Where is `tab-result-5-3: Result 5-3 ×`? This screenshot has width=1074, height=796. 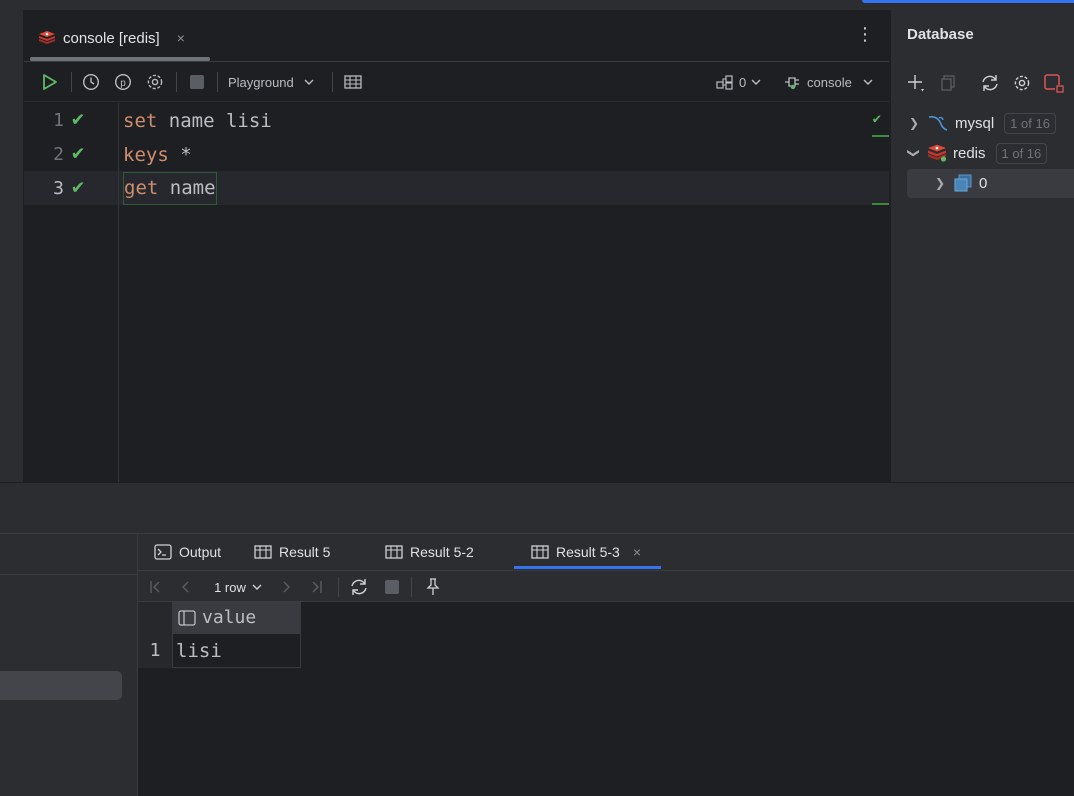 tab-result-5-3: Result 5-3 × is located at coordinates (586, 552).